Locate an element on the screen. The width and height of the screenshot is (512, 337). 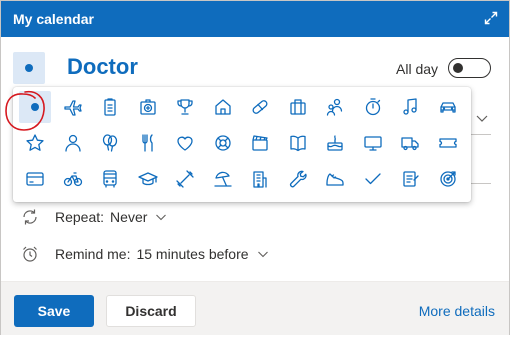
reminder-label: Remind me: is located at coordinates (93, 254).